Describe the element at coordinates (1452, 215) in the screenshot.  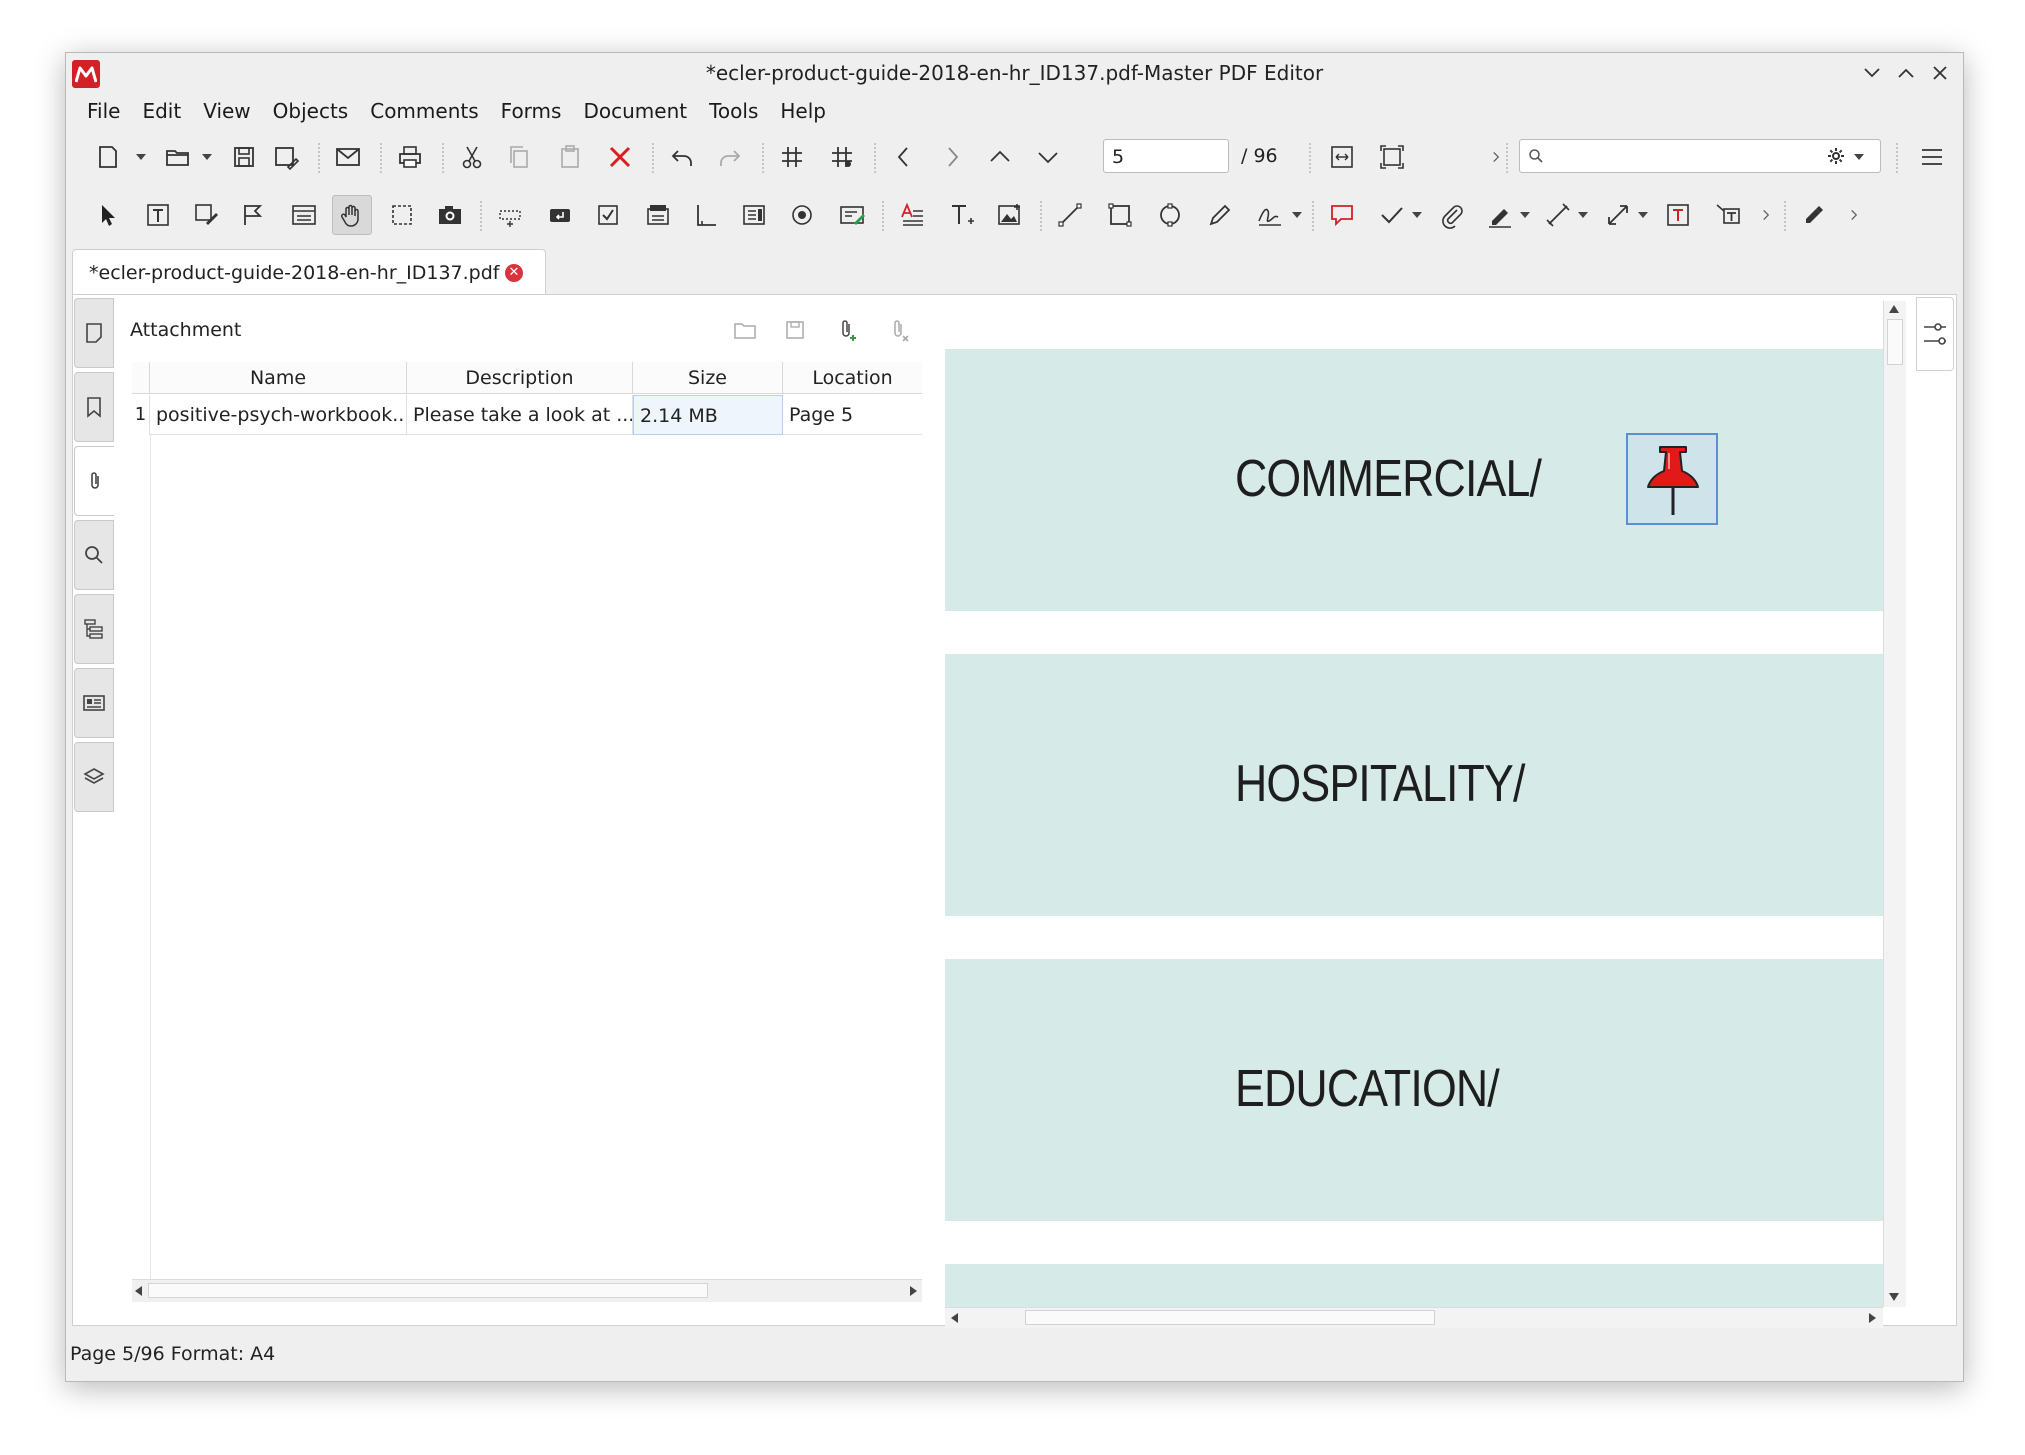
I see `attach-file-tool` at that location.